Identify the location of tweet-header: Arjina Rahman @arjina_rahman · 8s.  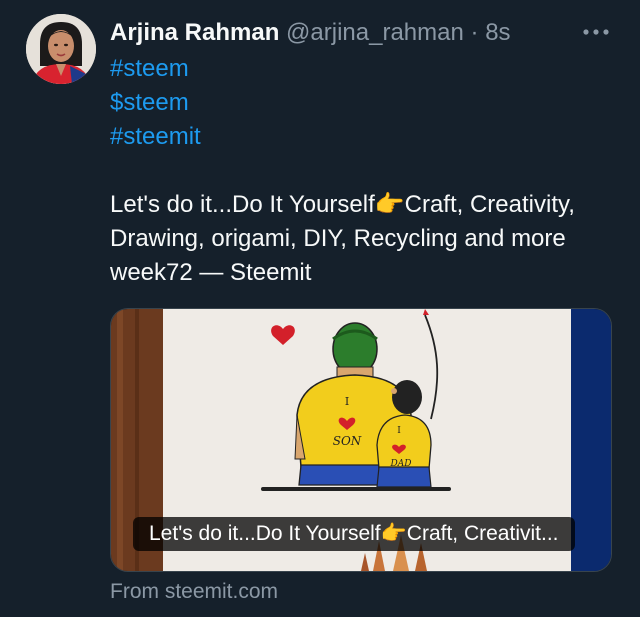
(375, 33).